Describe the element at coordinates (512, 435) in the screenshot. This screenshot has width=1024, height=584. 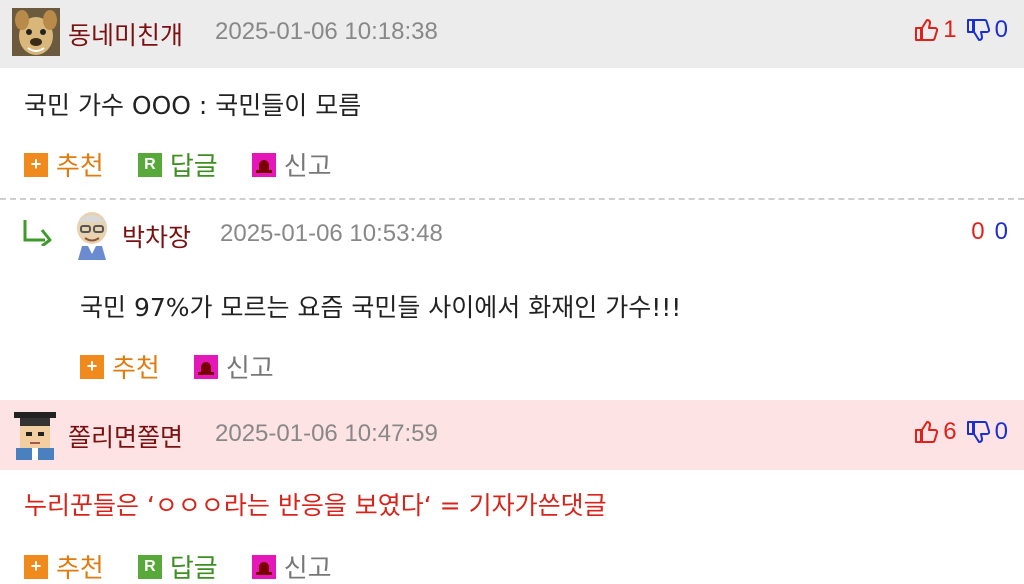
I see `comment-header: 쫄리면쫄면 2025-01-06 10:47:59 6 0` at that location.